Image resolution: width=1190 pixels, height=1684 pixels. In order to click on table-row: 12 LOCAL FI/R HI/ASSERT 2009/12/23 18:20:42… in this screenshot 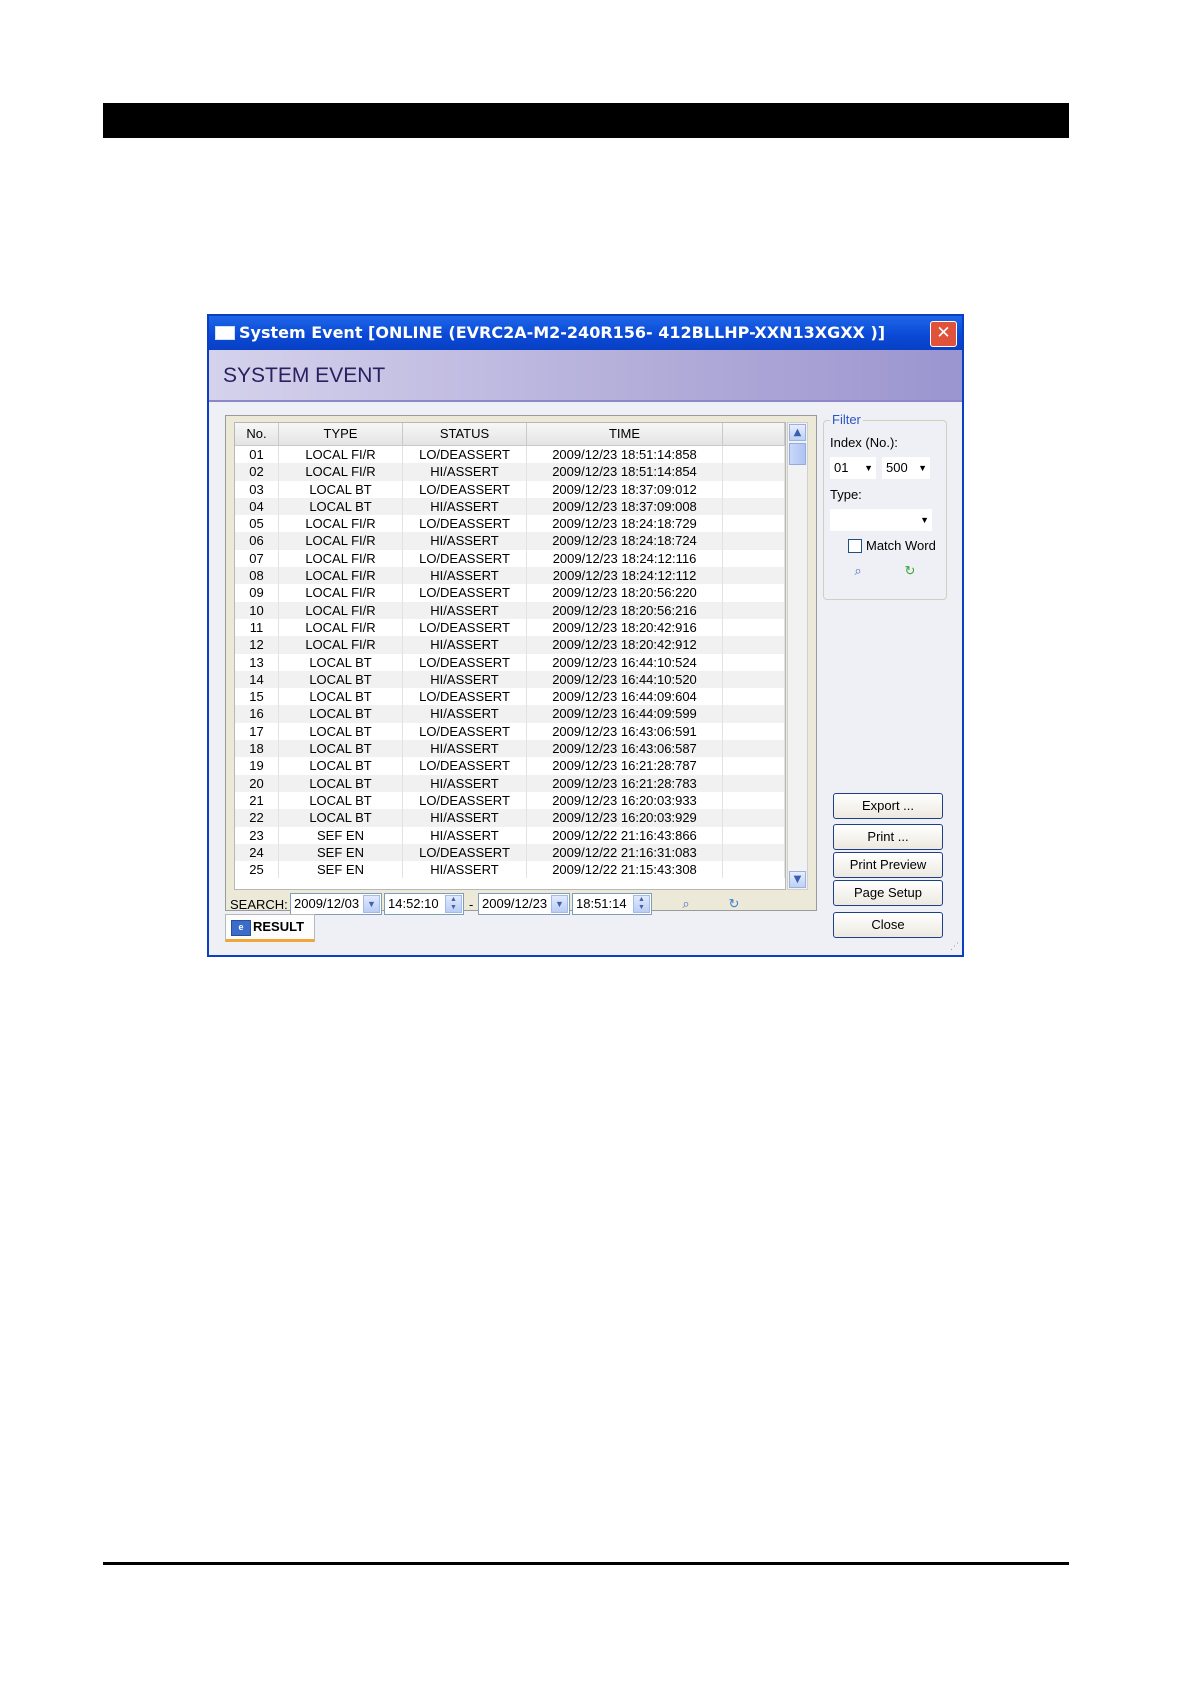, I will do `click(510, 645)`.